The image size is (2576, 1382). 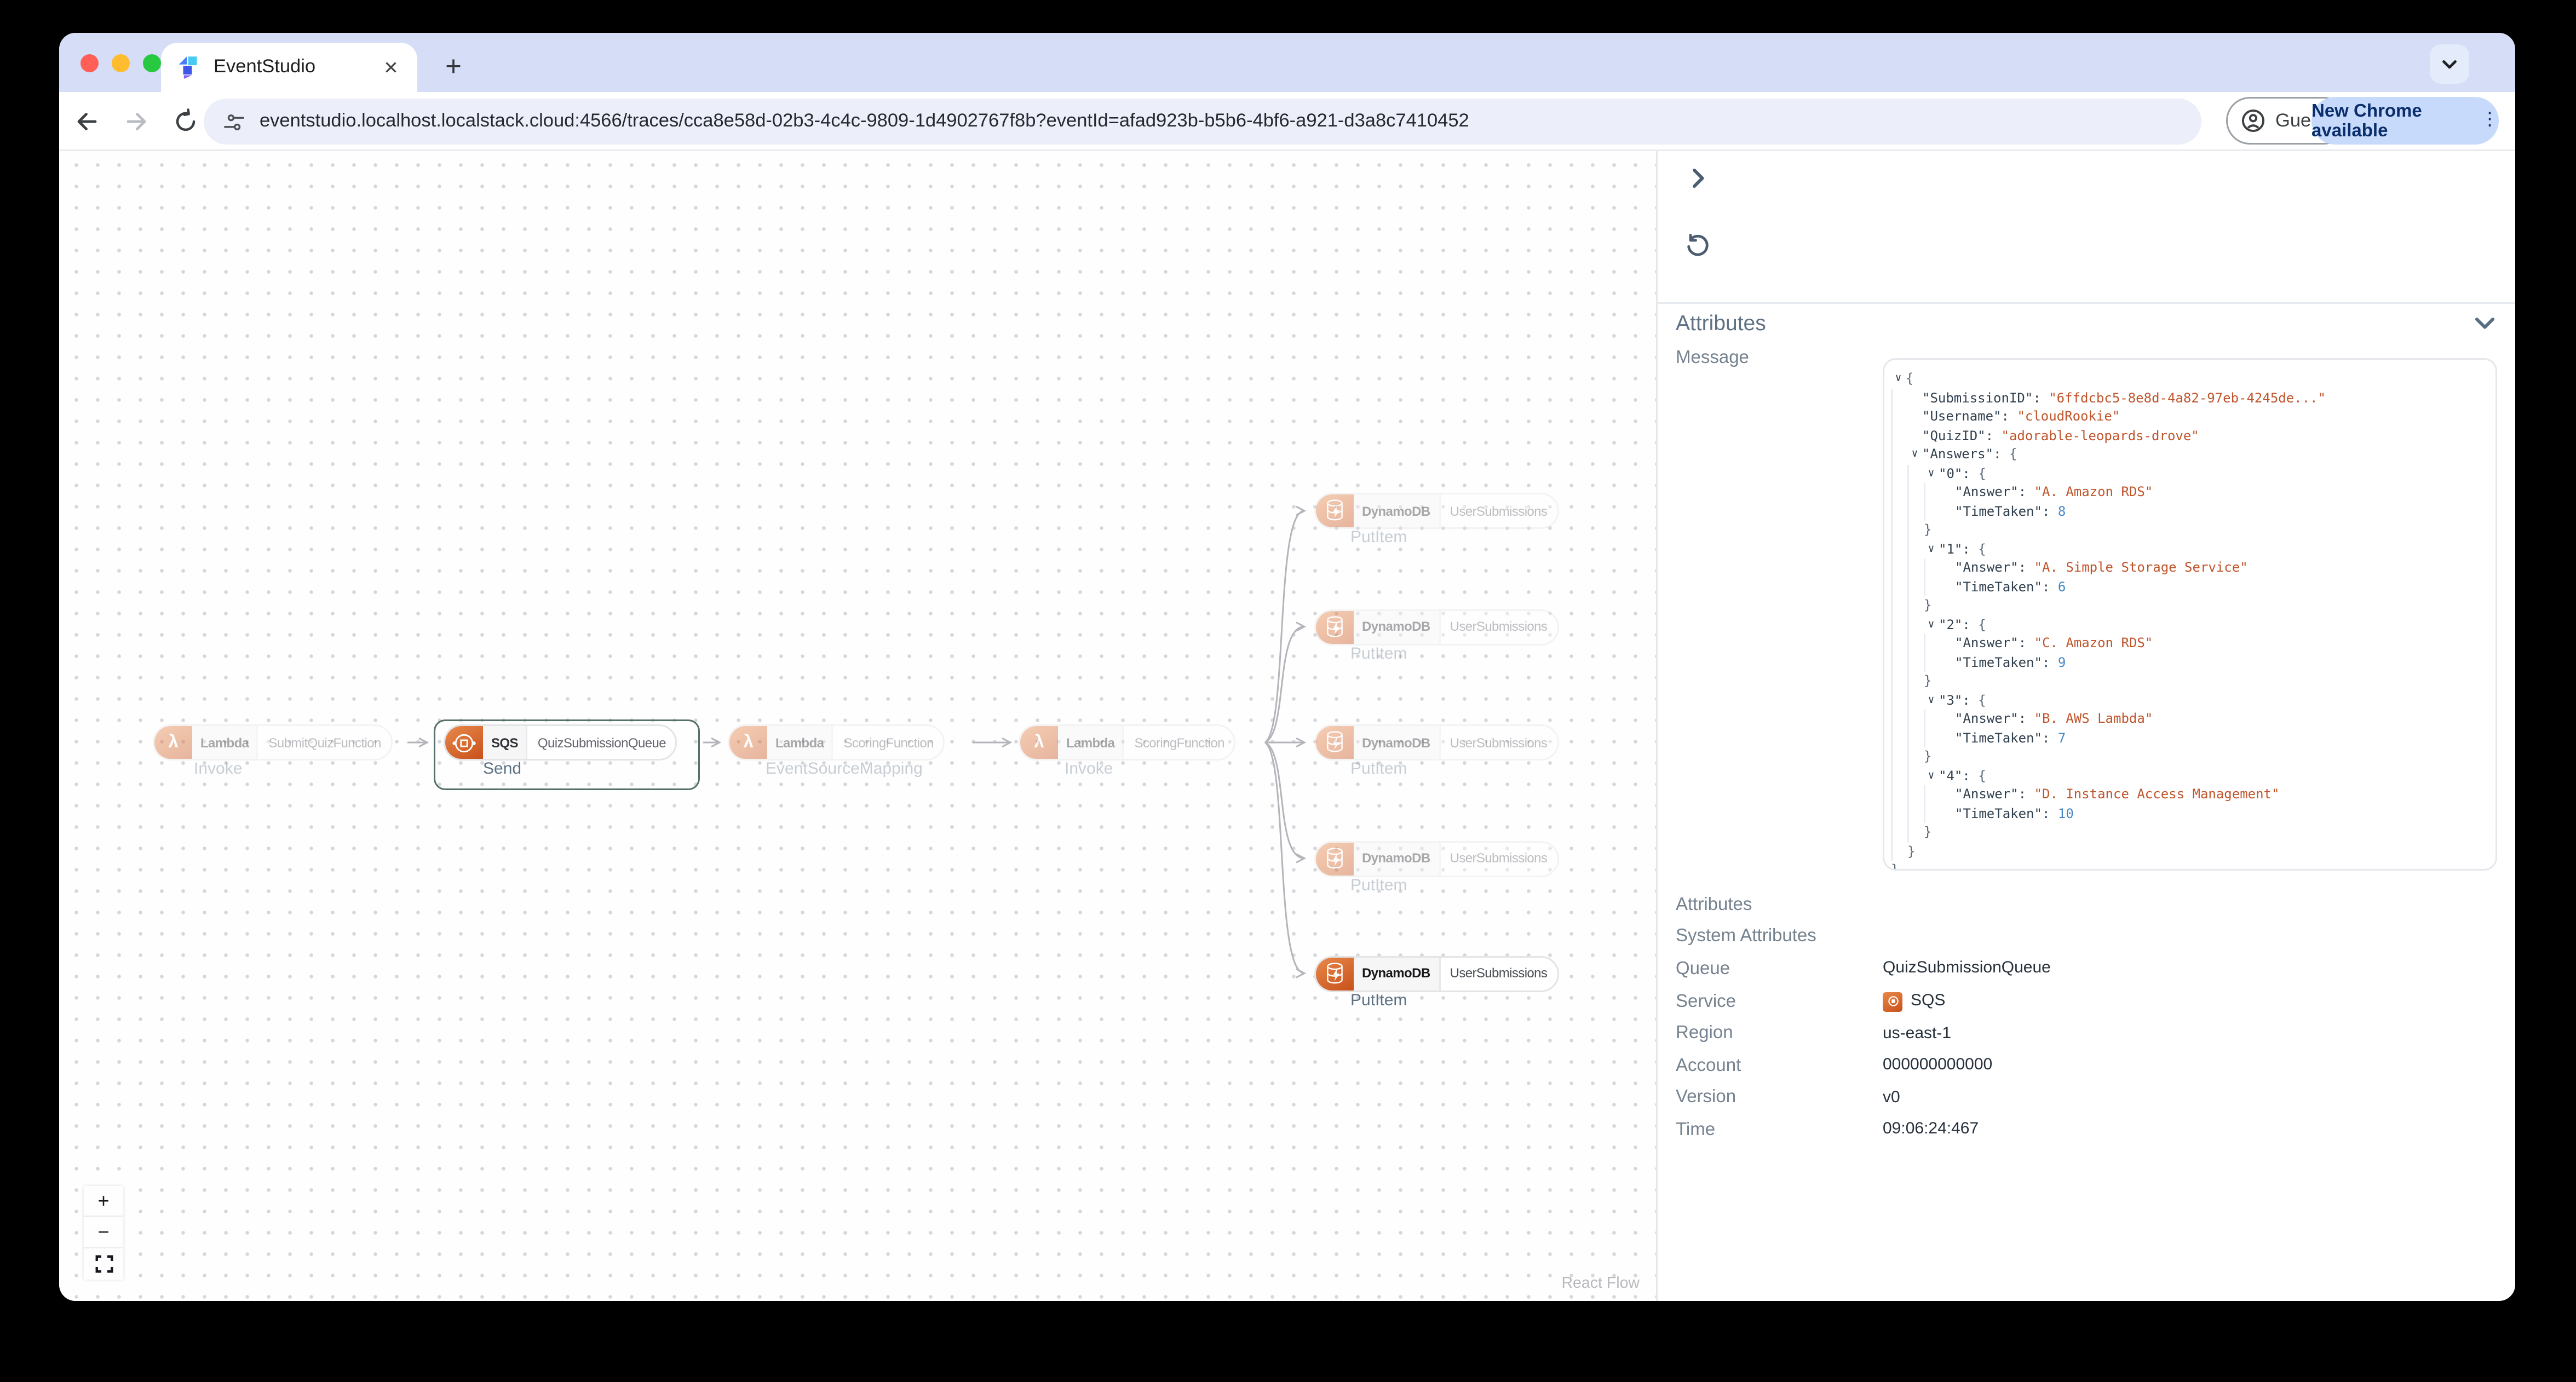 I want to click on service-value: SQS, so click(x=1915, y=1001).